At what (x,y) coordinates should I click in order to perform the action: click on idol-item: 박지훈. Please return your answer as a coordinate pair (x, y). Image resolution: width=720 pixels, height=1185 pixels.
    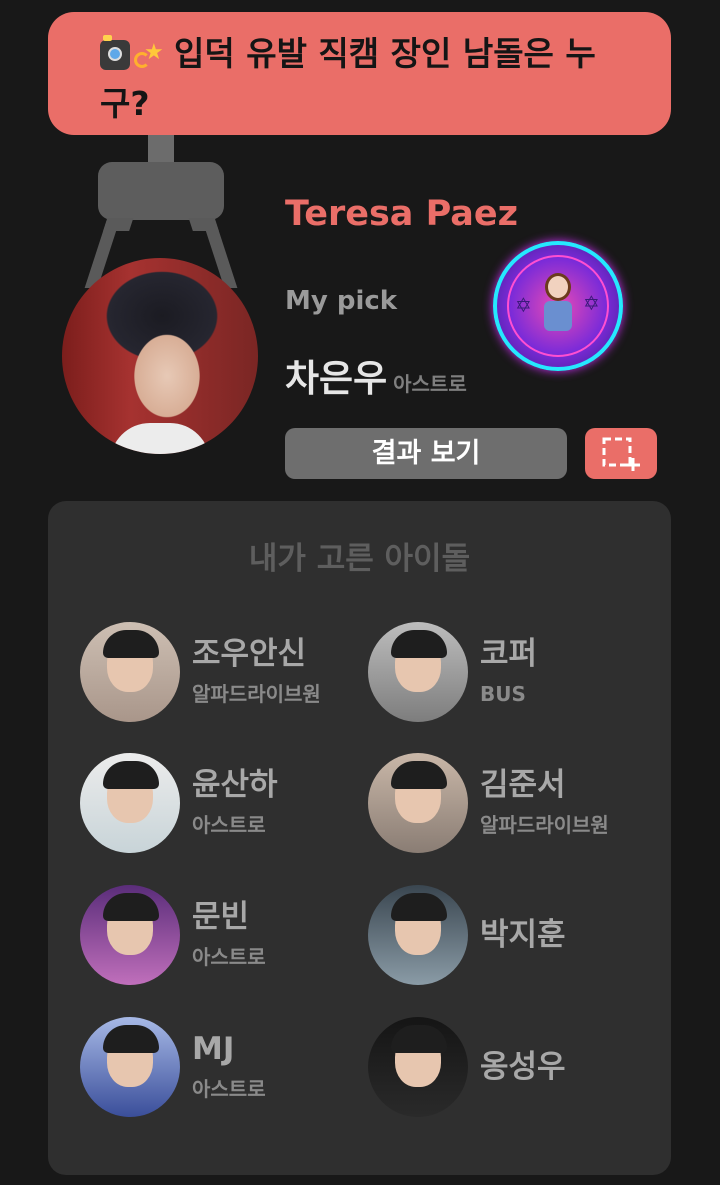
    Looking at the image, I should click on (513, 935).